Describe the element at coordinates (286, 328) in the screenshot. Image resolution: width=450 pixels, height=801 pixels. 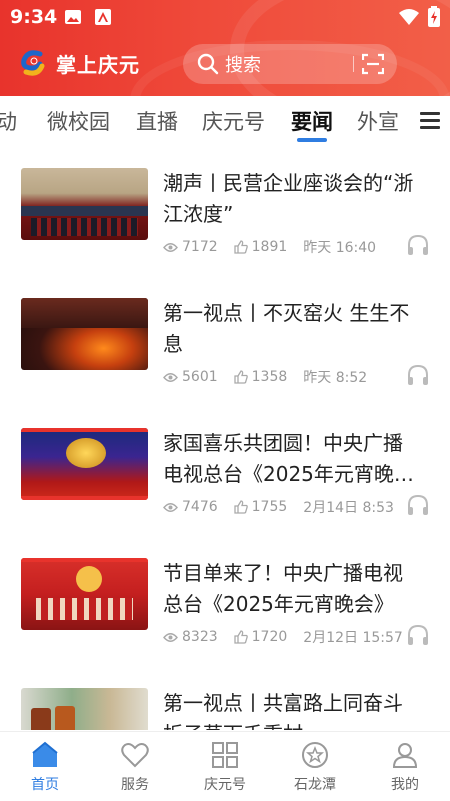
I see `article-title: 第一视点丨不灭窑火 生生不息` at that location.